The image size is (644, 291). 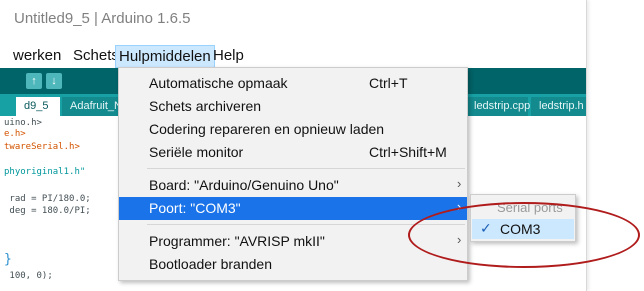 I want to click on menu-item-auto-format: Automatische opmaak Ctrl+T, so click(x=293, y=83).